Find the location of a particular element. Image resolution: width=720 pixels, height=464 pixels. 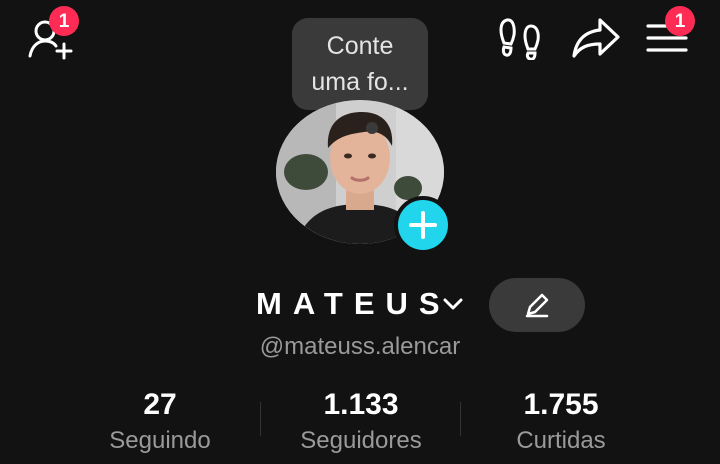

chevron-down-icon is located at coordinates (453, 304).